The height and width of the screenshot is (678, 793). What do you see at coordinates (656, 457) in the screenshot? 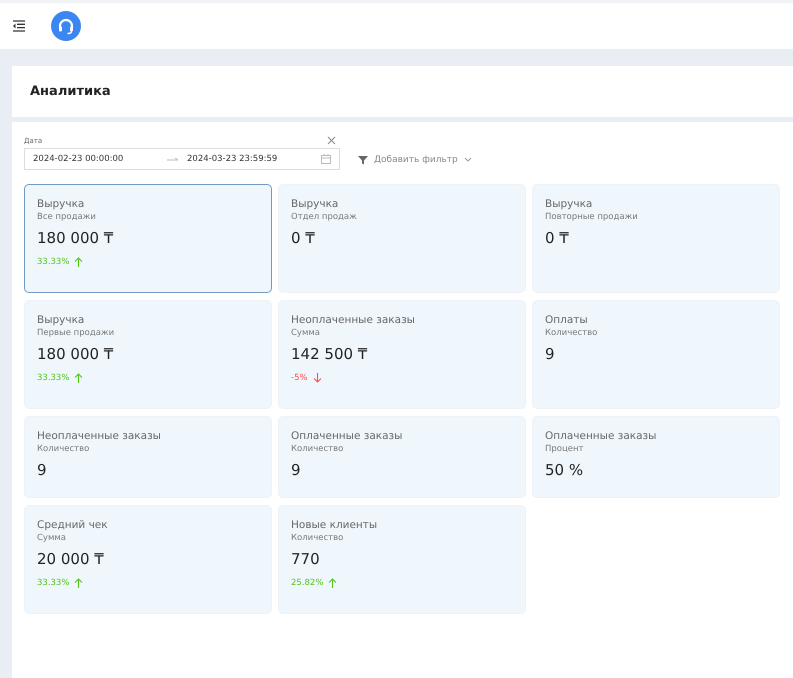
I see `metric-card: Оплаченные заказы Процент 50 %` at bounding box center [656, 457].